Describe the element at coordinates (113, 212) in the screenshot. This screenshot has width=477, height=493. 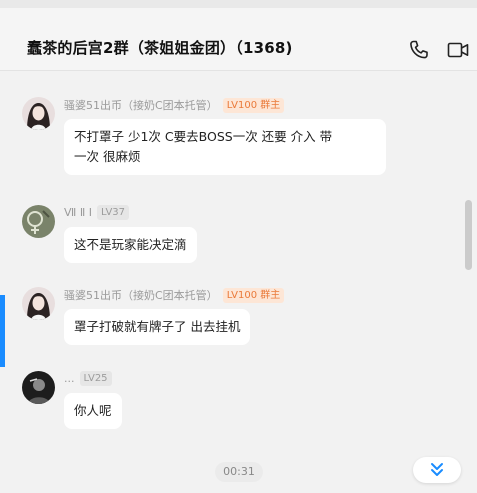
I see `level-badge: LV37` at that location.